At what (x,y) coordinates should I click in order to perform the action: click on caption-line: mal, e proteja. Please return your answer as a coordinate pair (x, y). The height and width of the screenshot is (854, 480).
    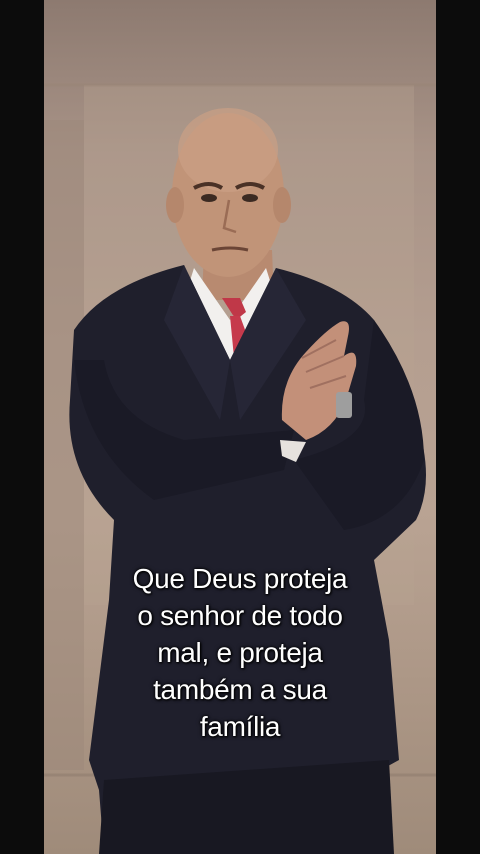
    Looking at the image, I should click on (240, 652).